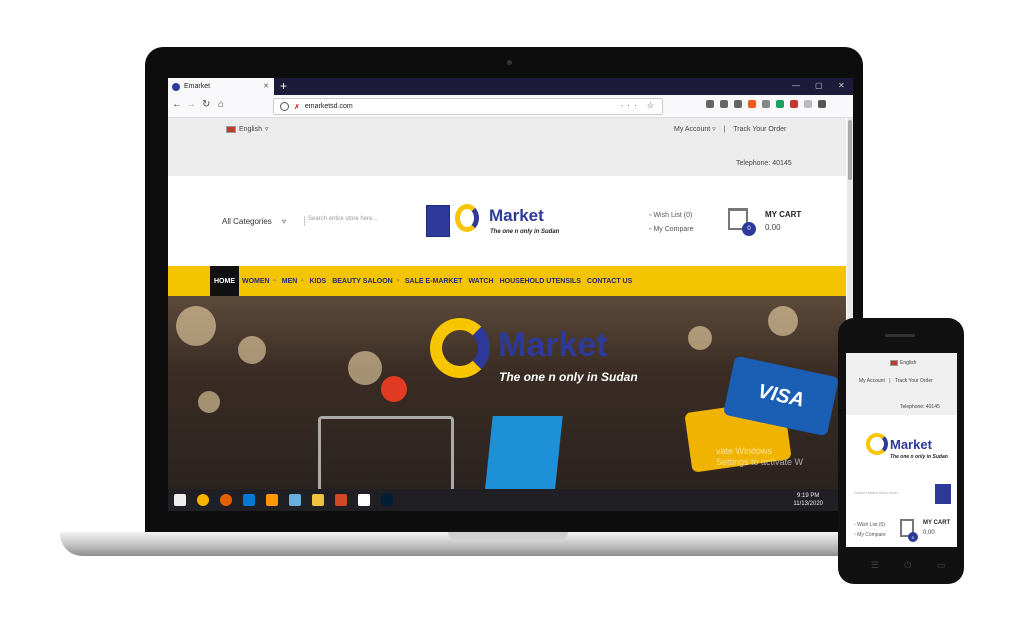 The height and width of the screenshot is (620, 1024). What do you see at coordinates (509, 62) in the screenshot?
I see `camera-dot` at bounding box center [509, 62].